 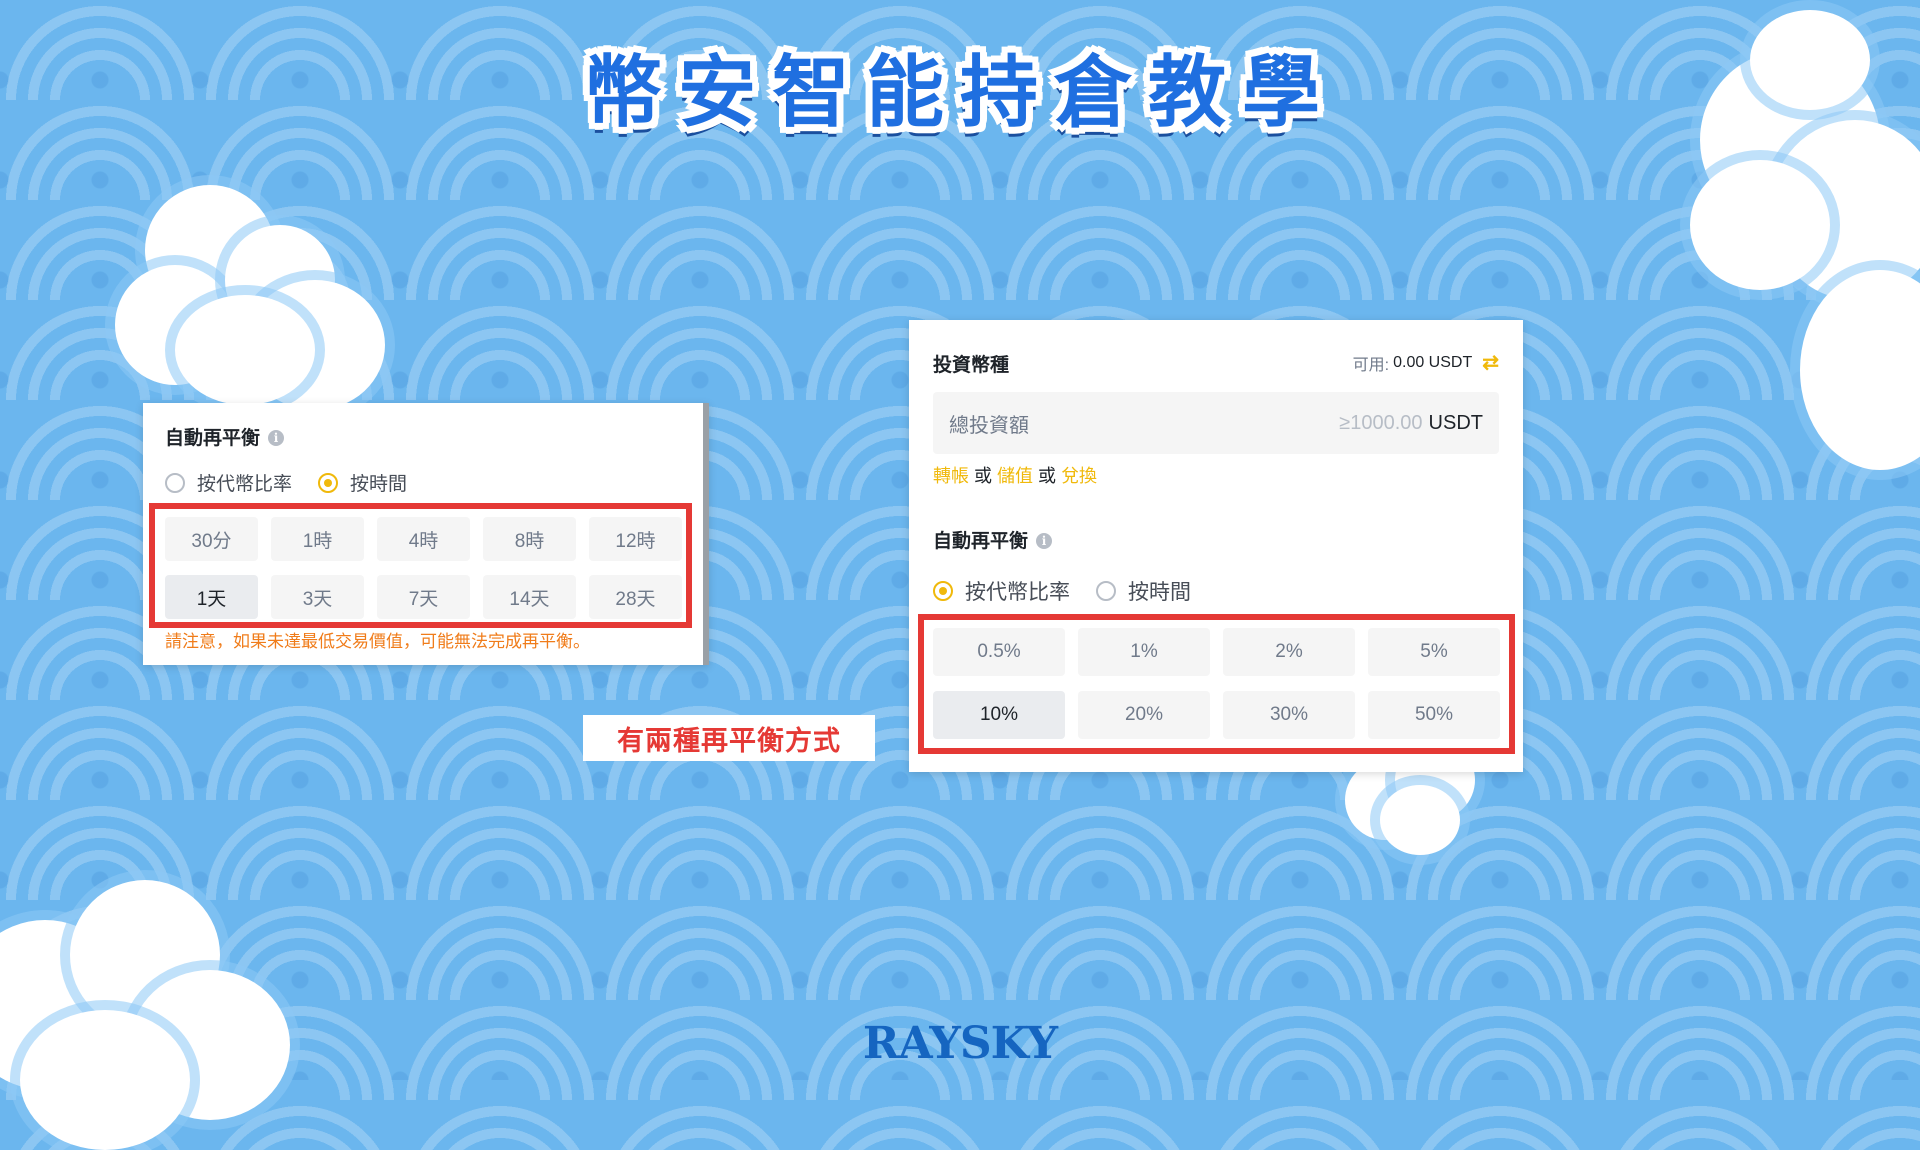 I want to click on deposit-link: 儲值, so click(x=1015, y=476).